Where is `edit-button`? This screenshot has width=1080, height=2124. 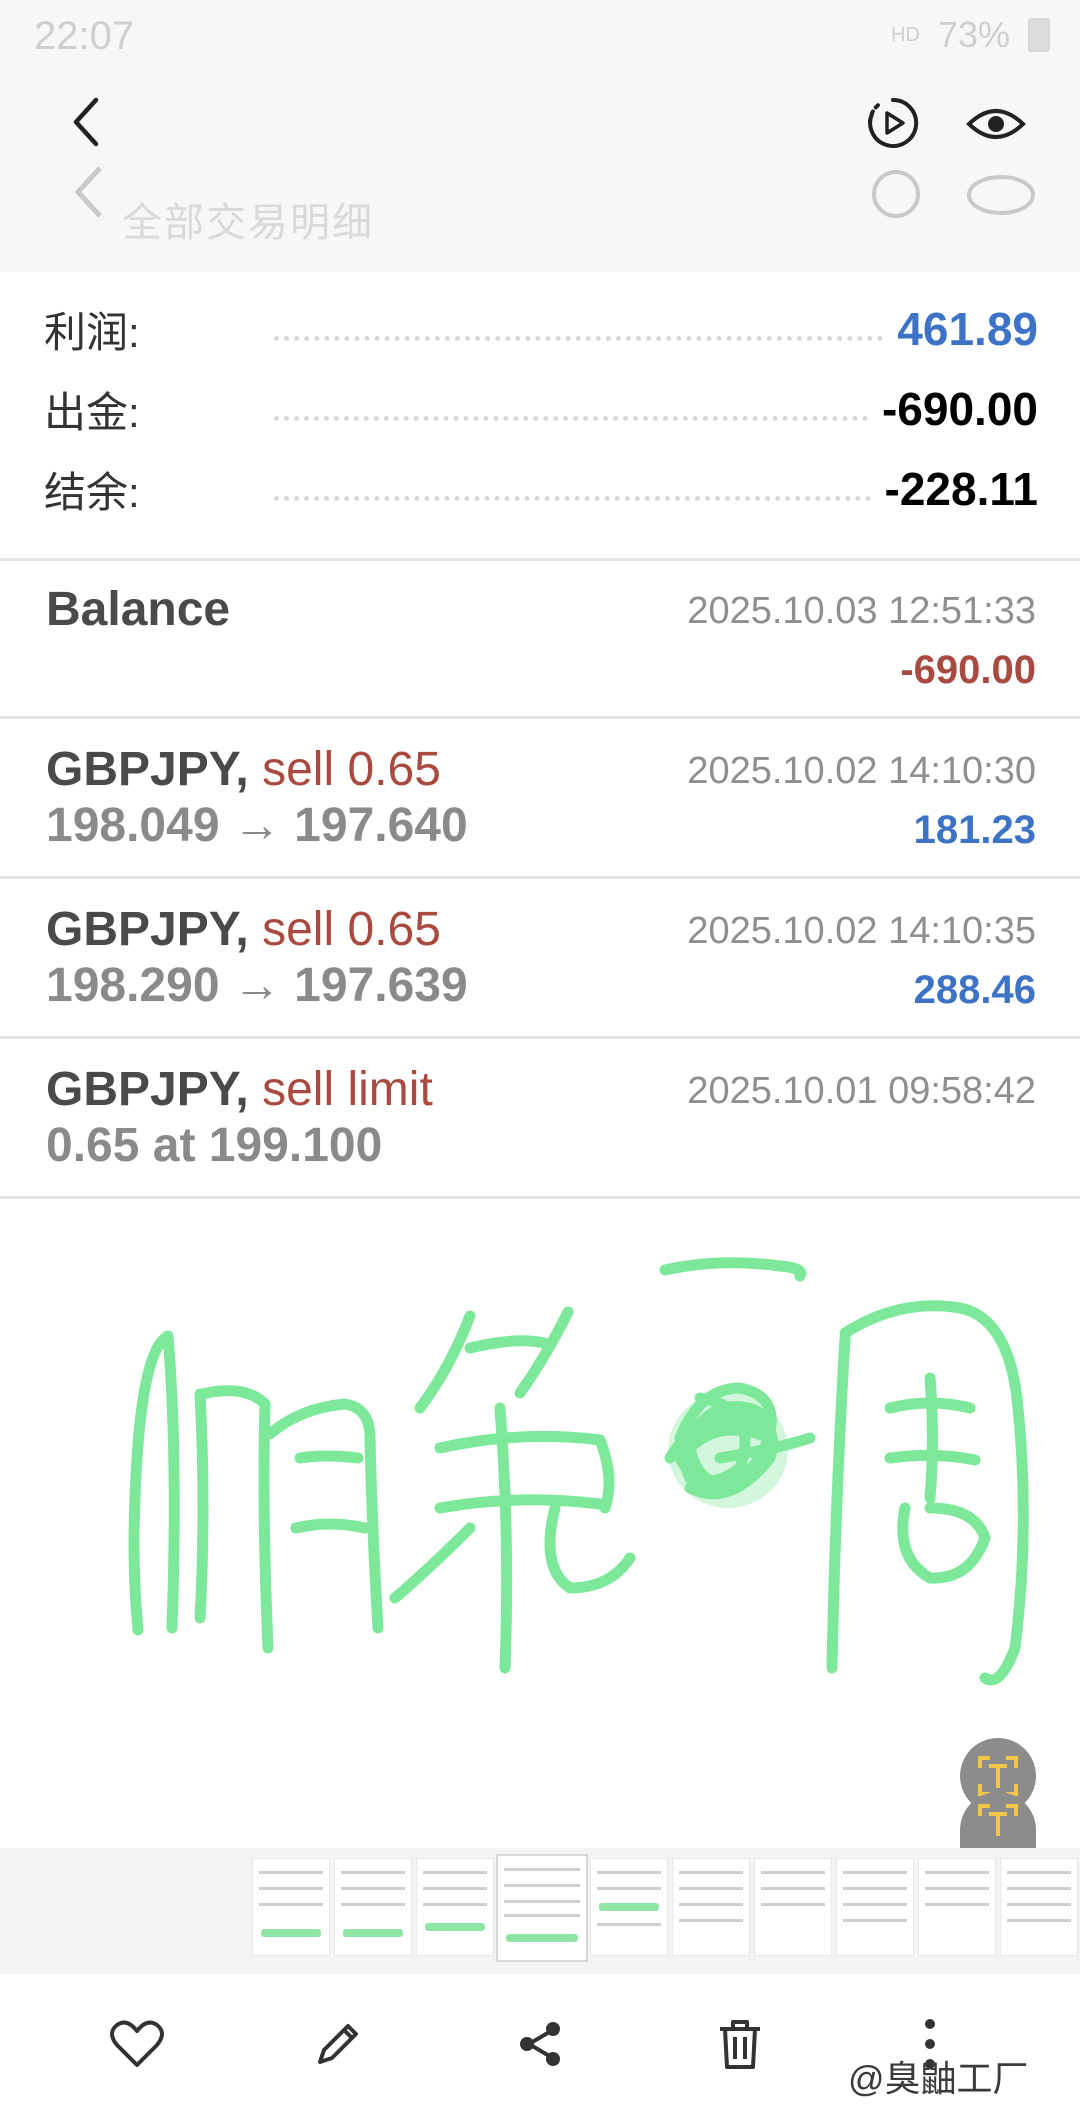 edit-button is located at coordinates (338, 2044).